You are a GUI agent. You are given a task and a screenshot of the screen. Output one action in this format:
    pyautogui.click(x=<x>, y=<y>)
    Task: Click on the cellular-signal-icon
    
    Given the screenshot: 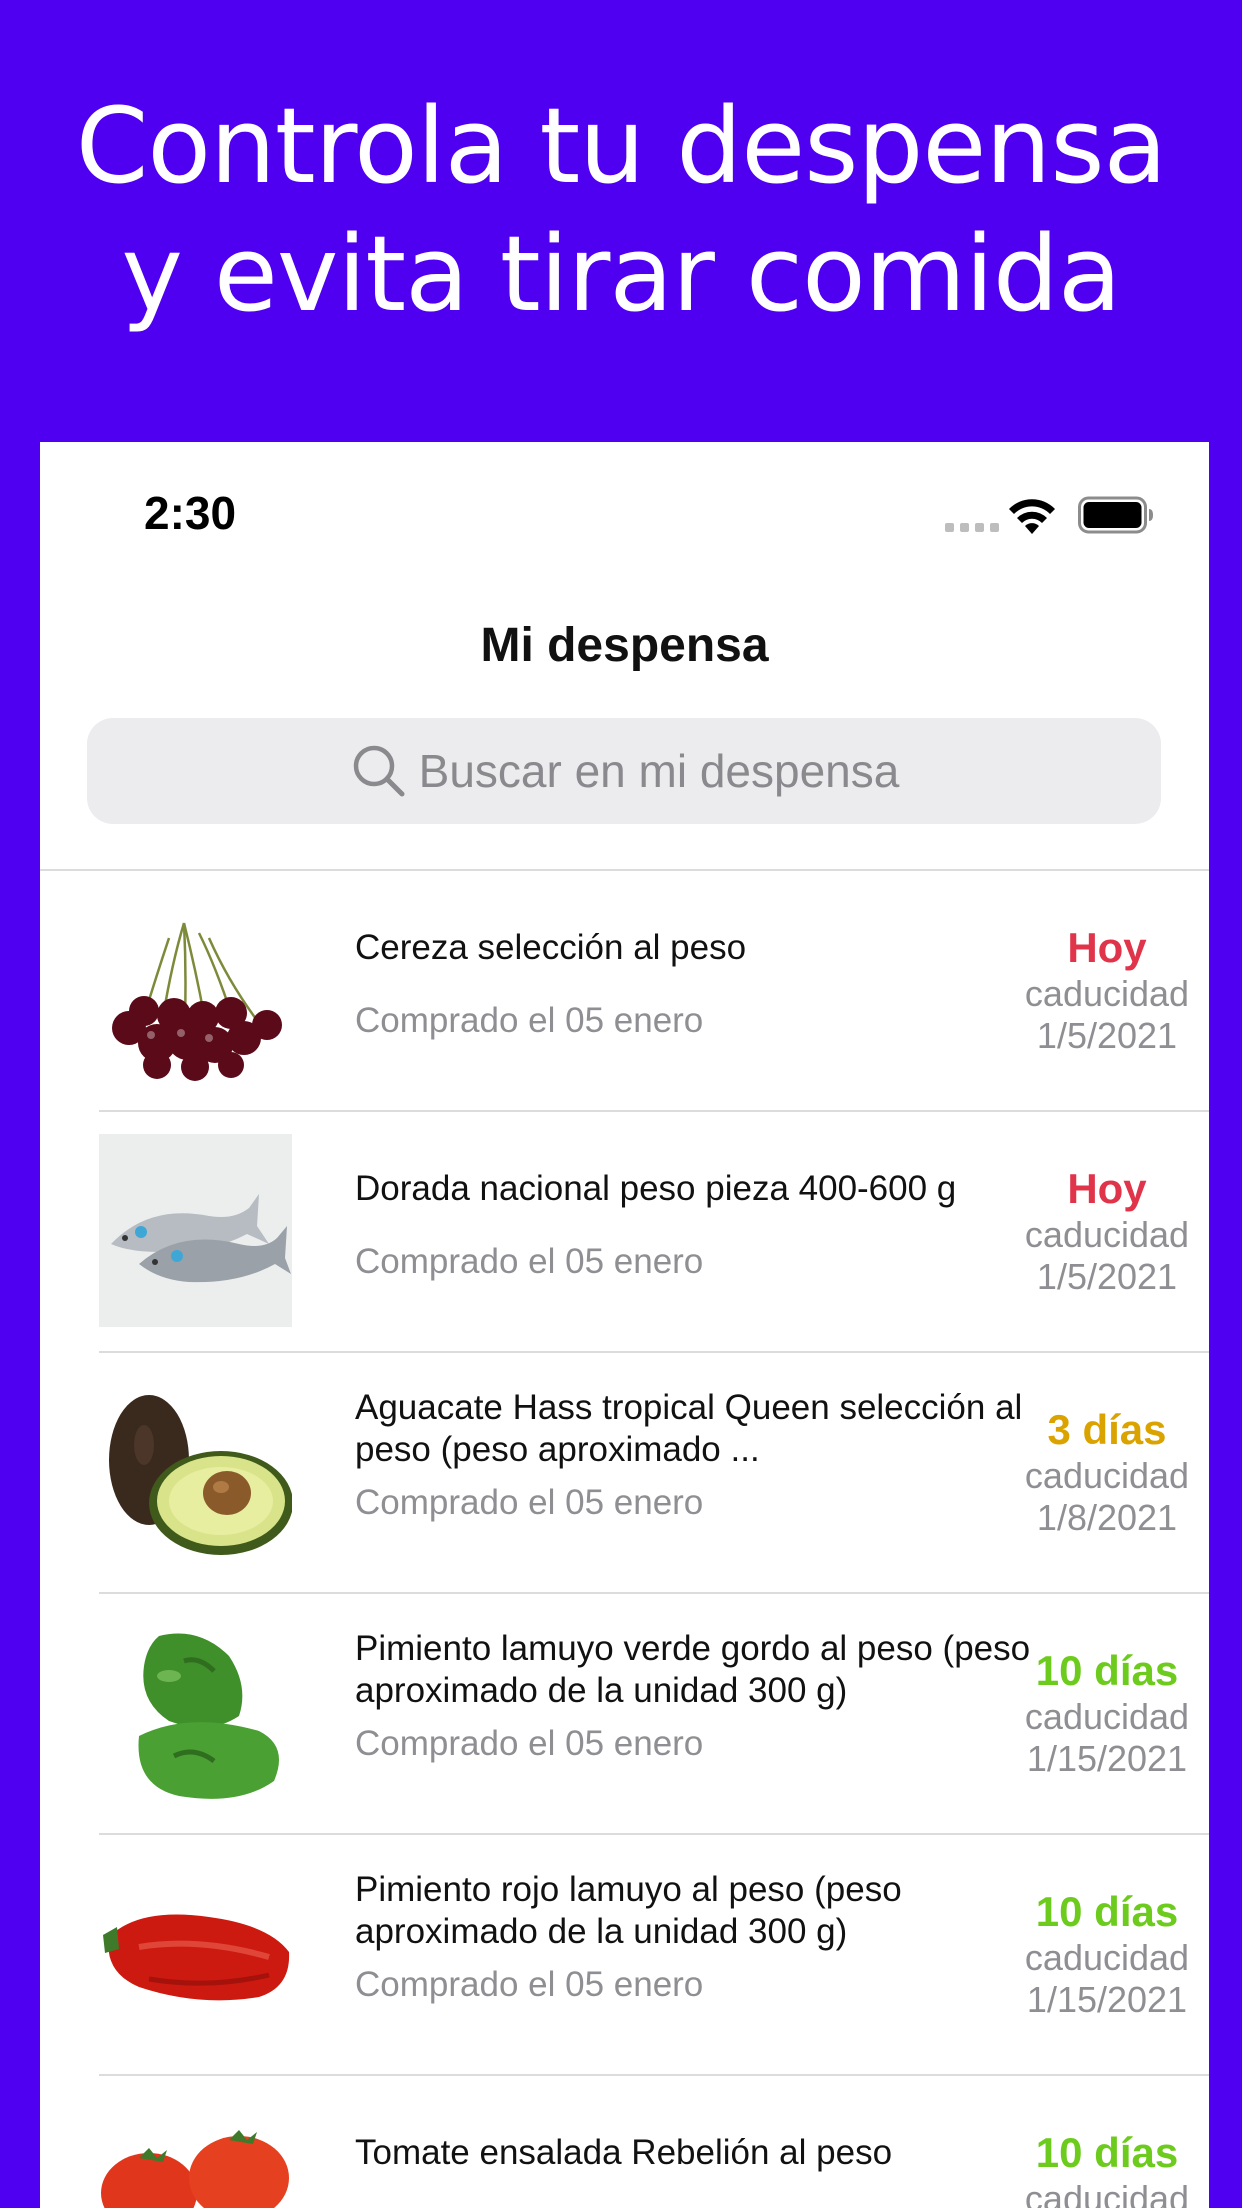 What is the action you would take?
    pyautogui.click(x=972, y=527)
    